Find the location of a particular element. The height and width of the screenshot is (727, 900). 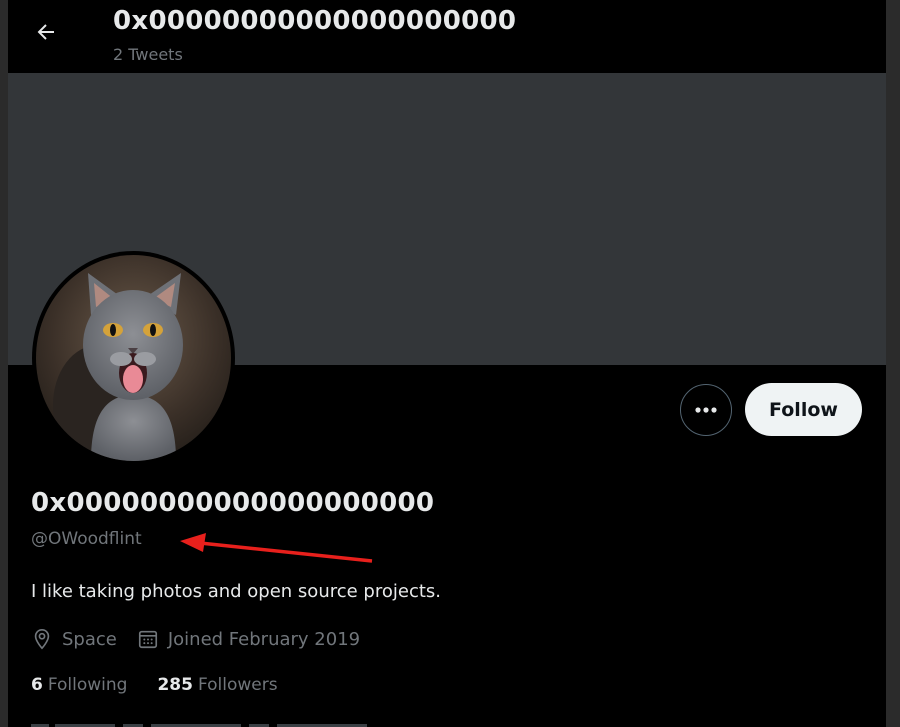

follow-button: Follow is located at coordinates (803, 409).